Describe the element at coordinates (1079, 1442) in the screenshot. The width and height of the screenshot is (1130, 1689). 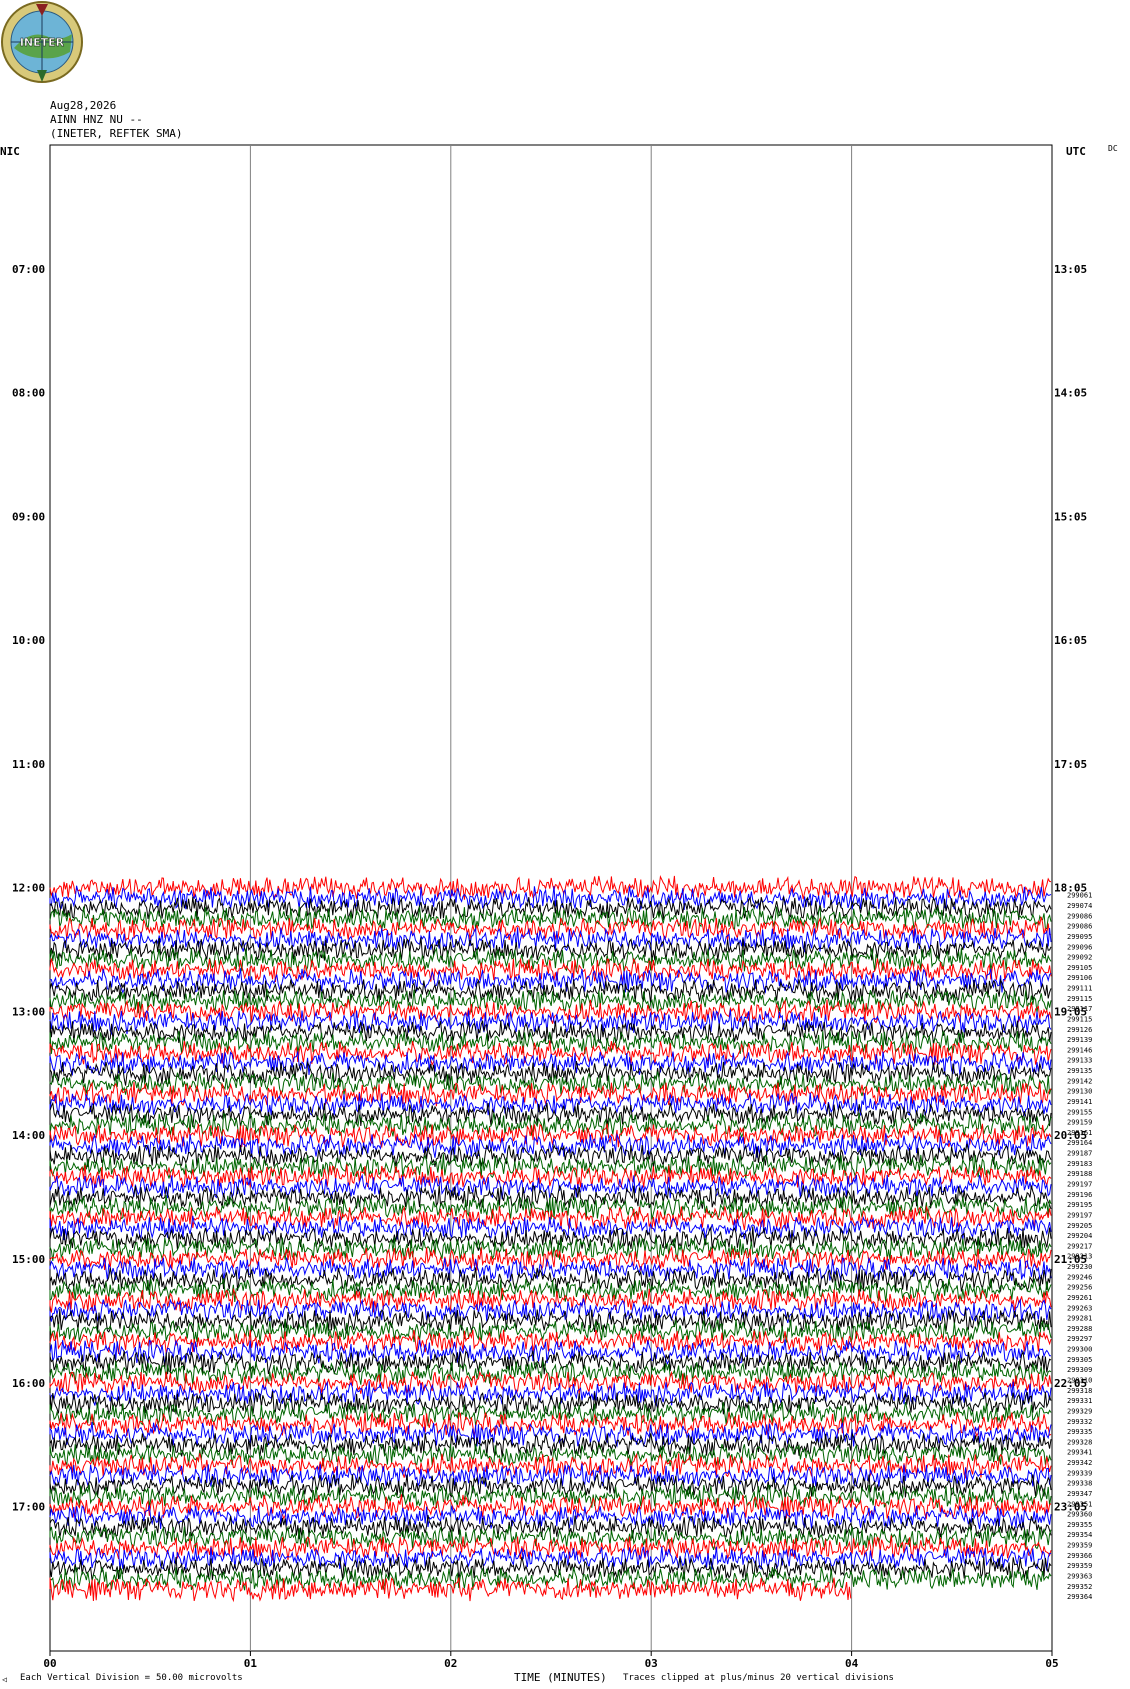
I see `trace-value-label: 299328` at that location.